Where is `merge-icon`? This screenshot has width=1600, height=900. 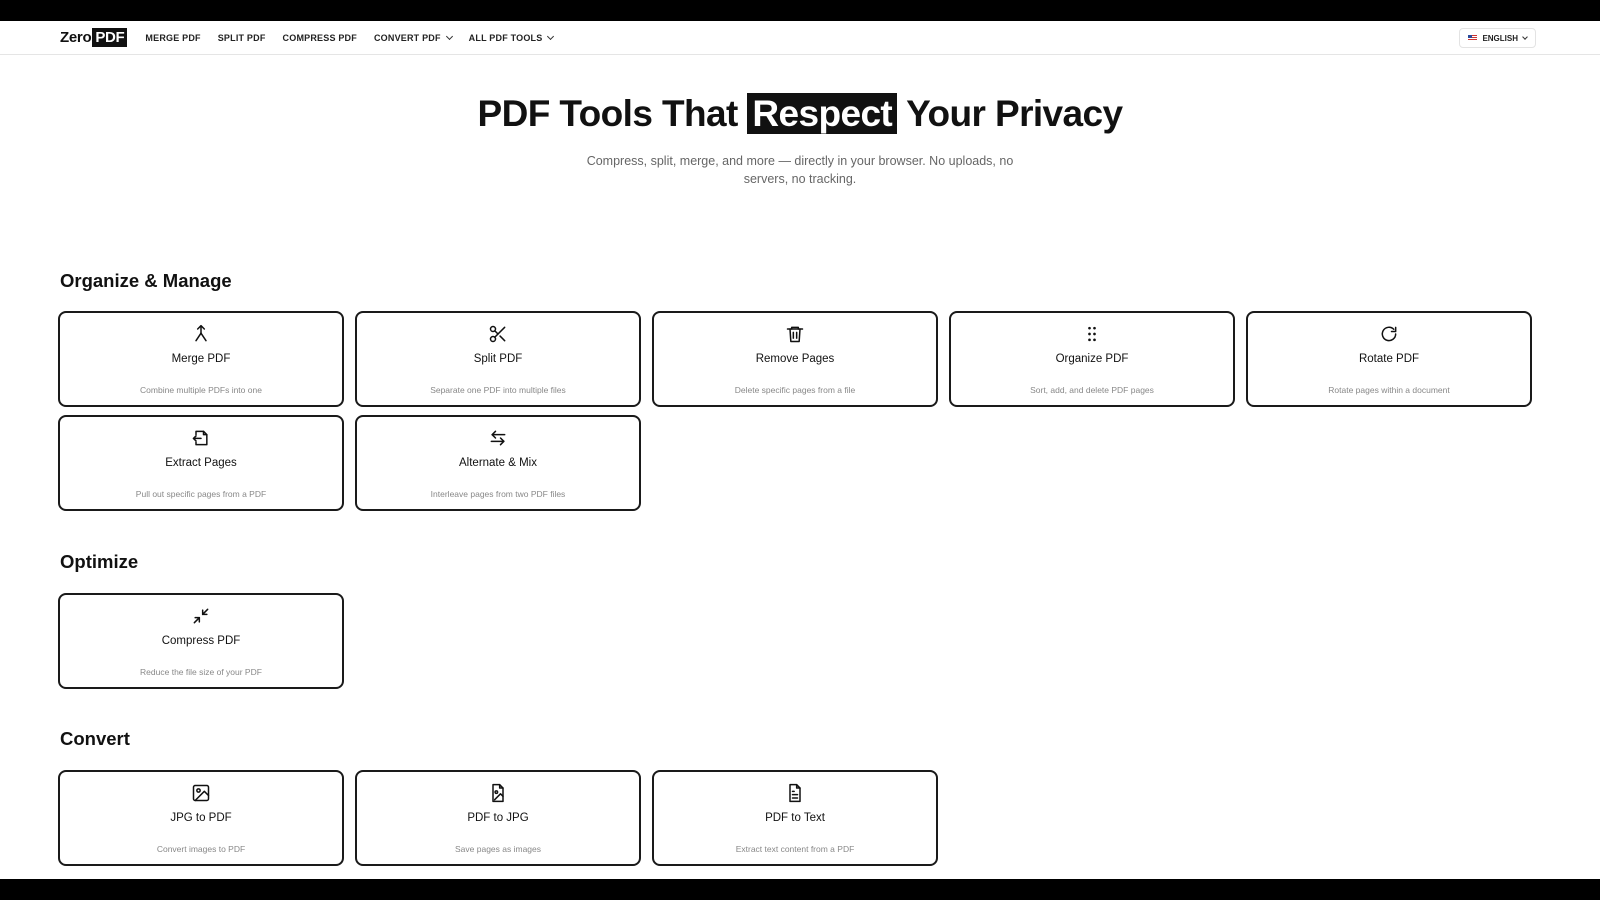
merge-icon is located at coordinates (201, 334).